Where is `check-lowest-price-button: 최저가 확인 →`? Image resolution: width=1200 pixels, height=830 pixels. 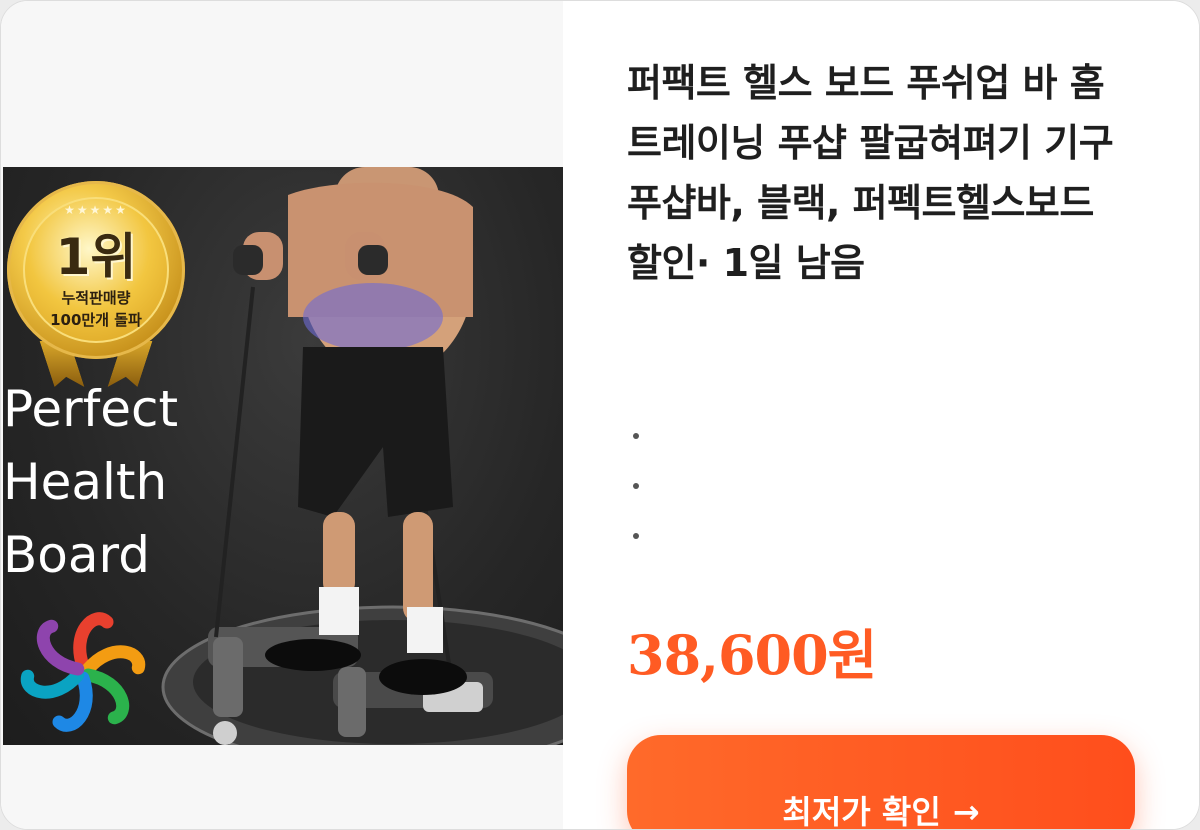 check-lowest-price-button: 최저가 확인 → is located at coordinates (881, 782).